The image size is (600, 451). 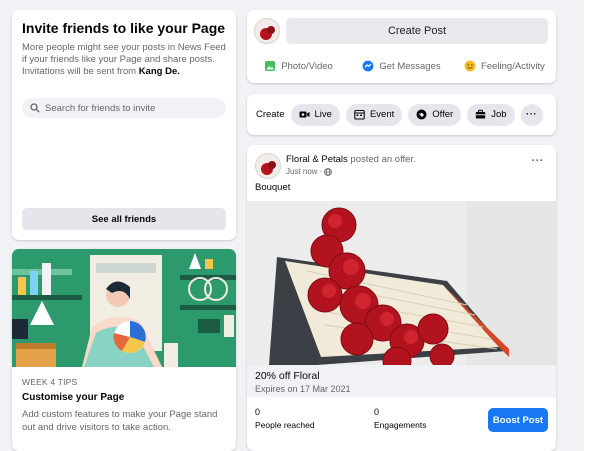 What do you see at coordinates (470, 66) in the screenshot?
I see `smiley-icon` at bounding box center [470, 66].